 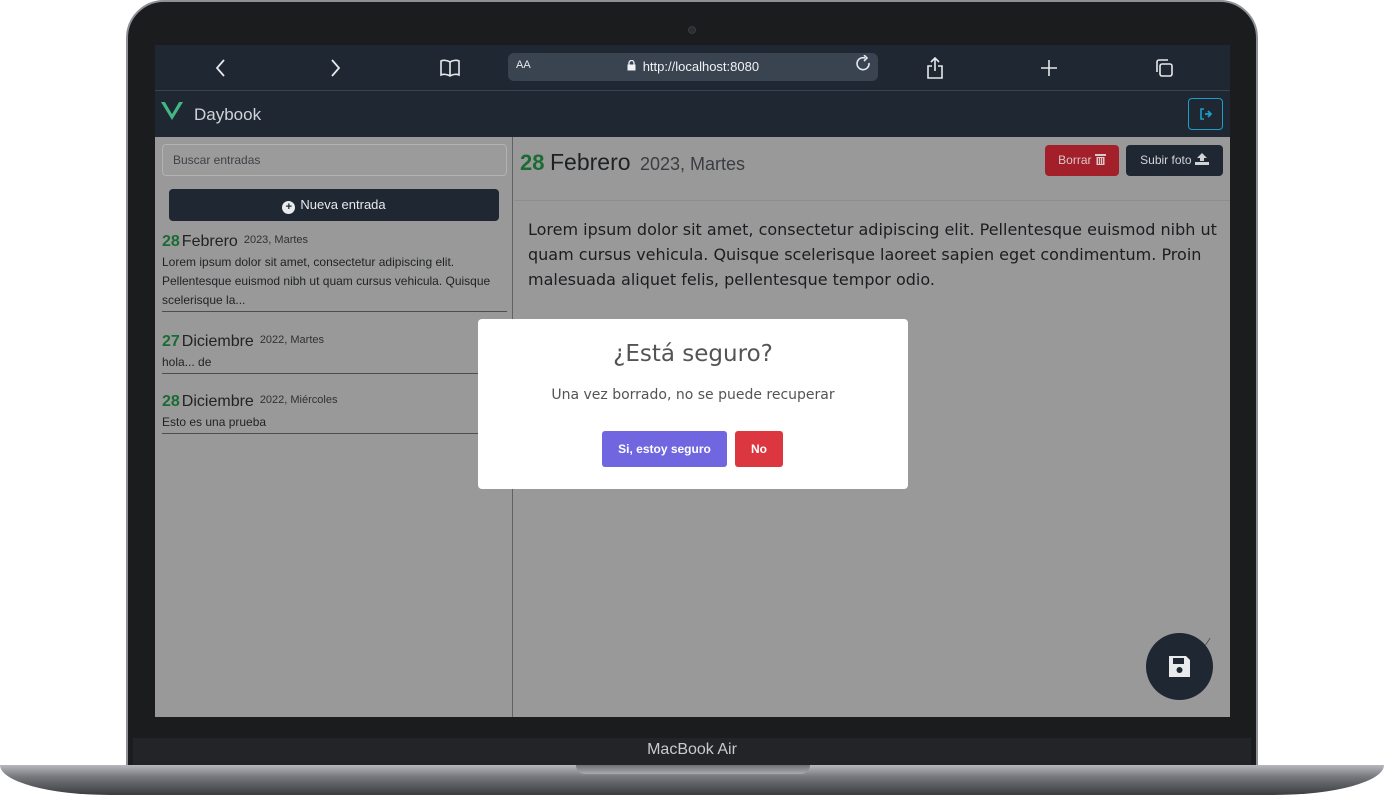 I want to click on lock-icon, so click(x=633, y=66).